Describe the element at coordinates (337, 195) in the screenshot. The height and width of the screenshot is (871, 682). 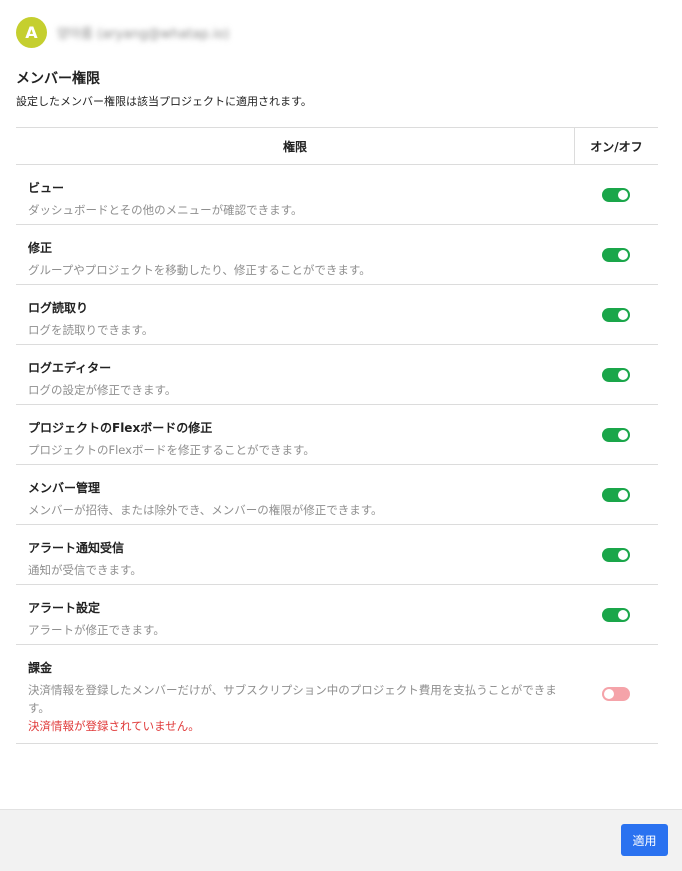
I see `permission-row-view: ビュー ダッシュボードとその他のメニューが確認できます。` at that location.